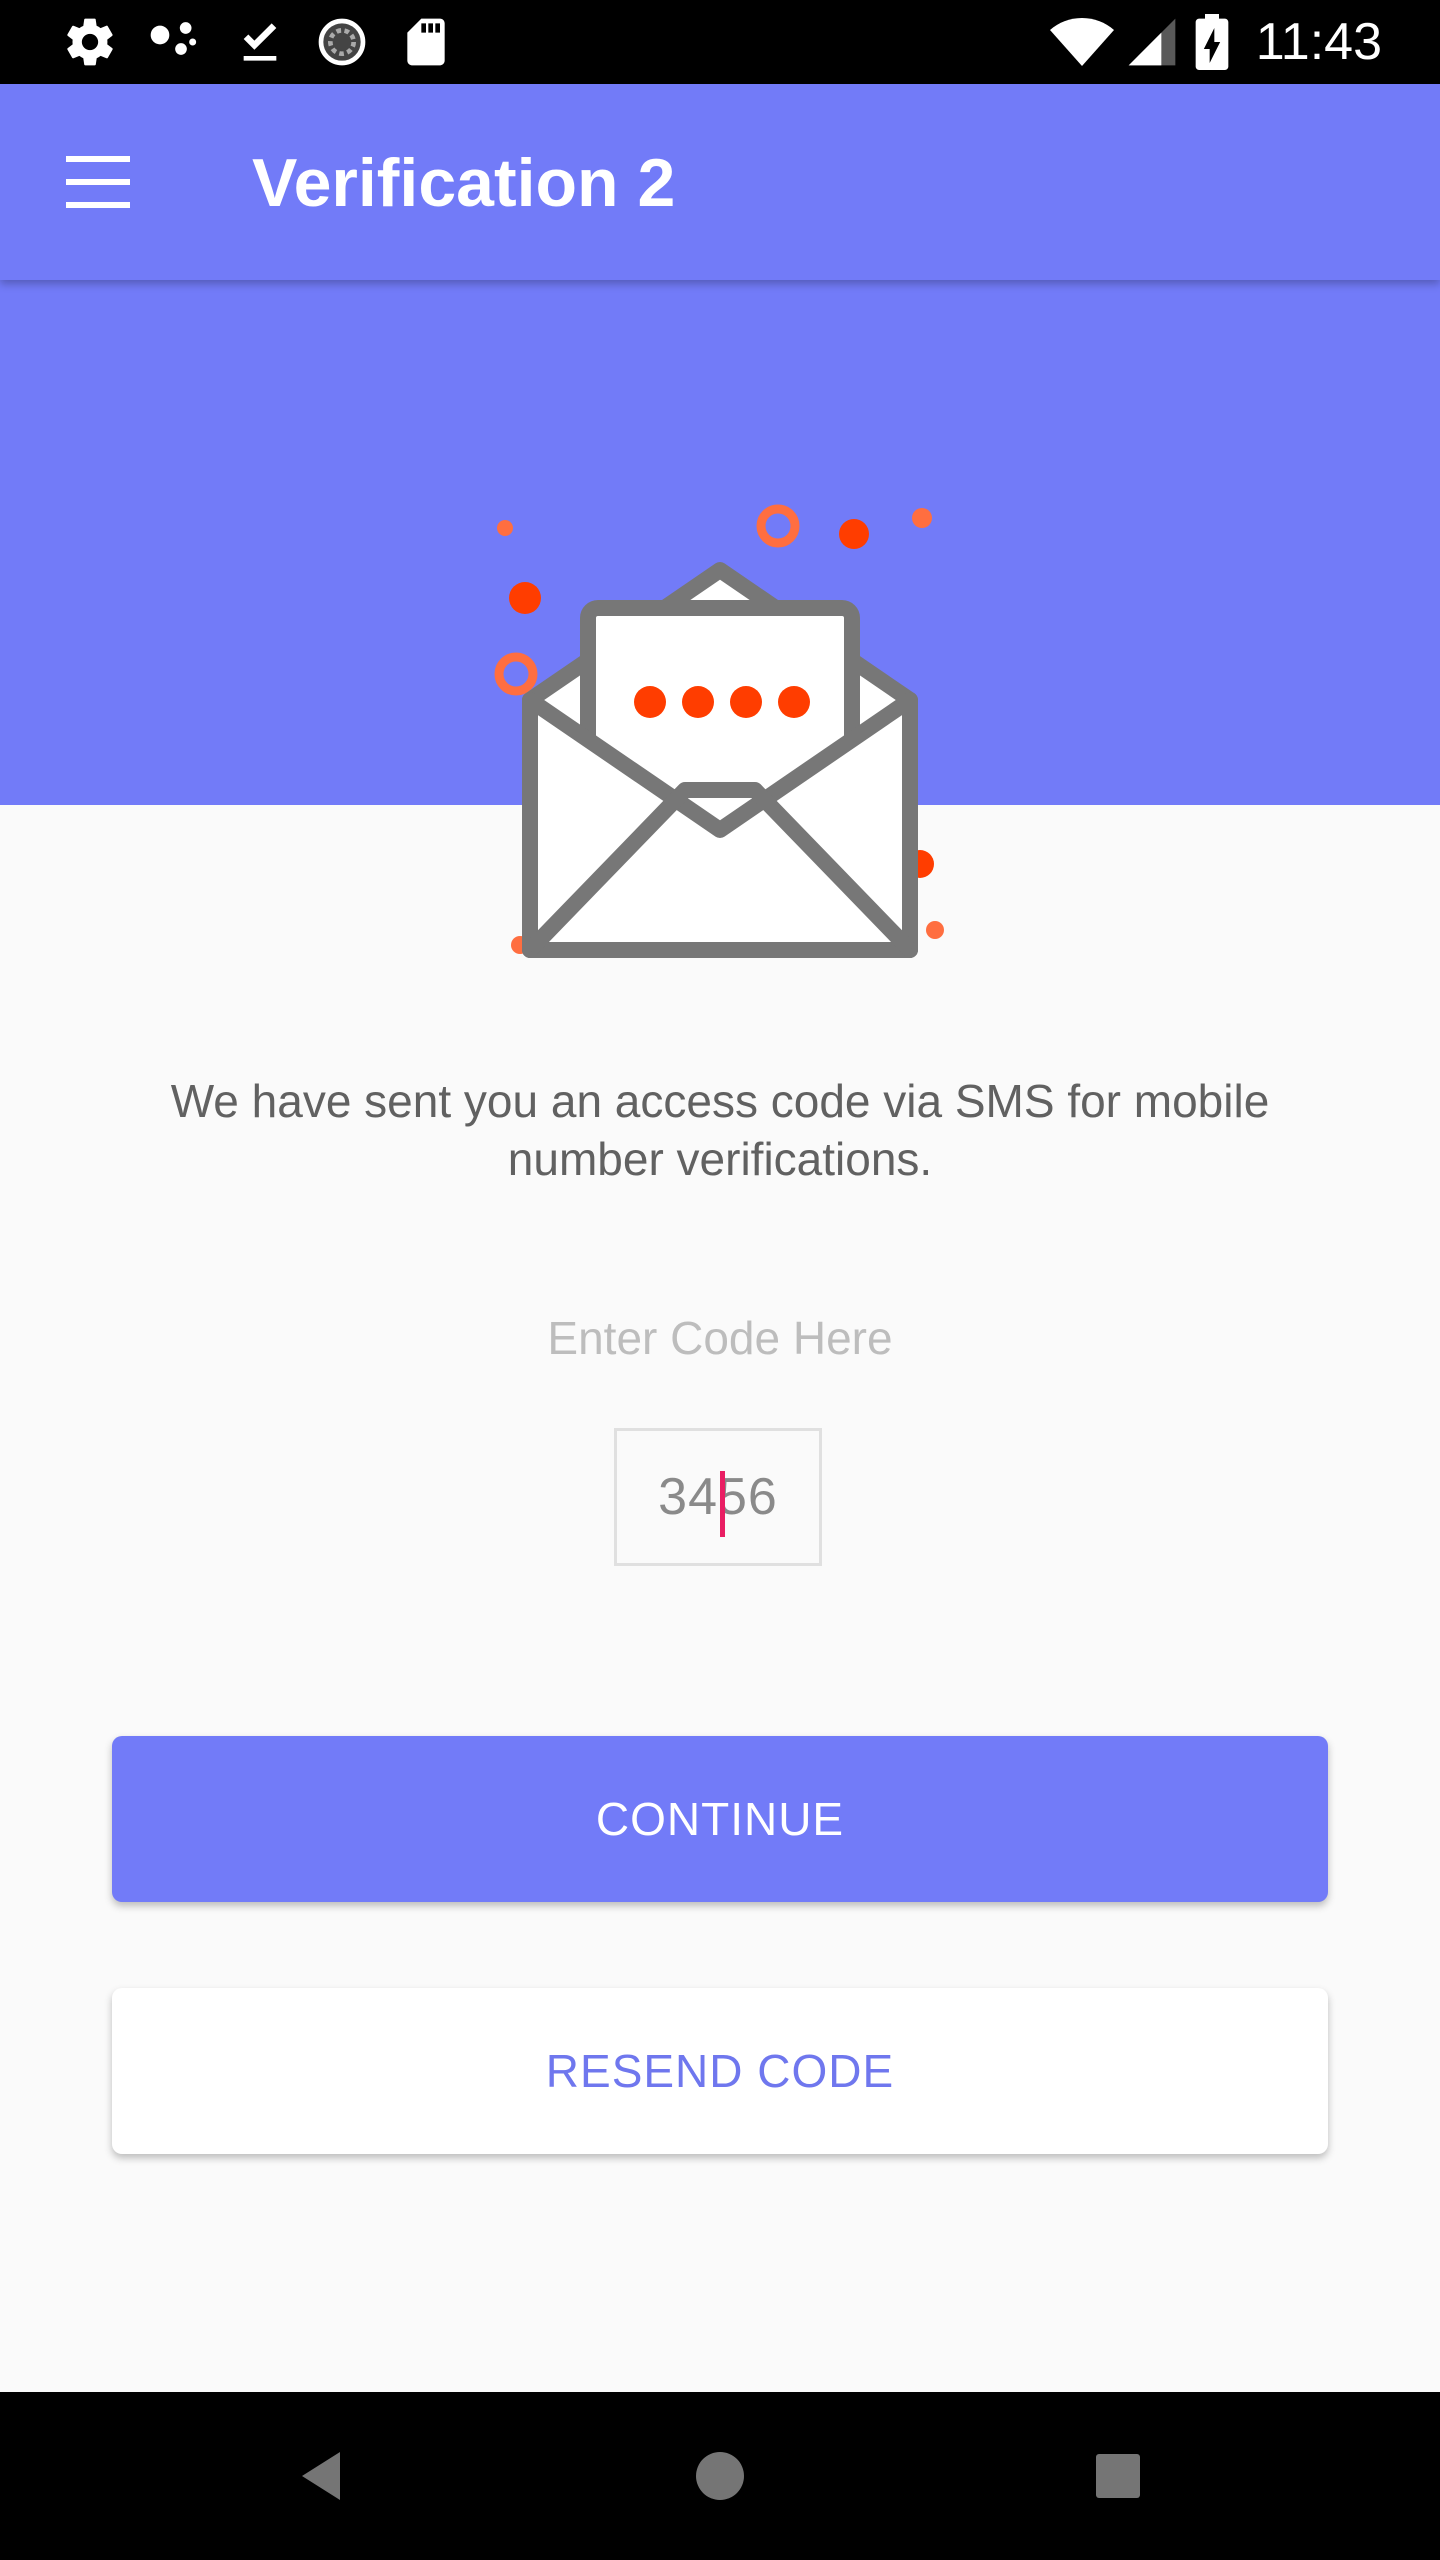 This screenshot has width=1440, height=2560. I want to click on recents-icon, so click(1118, 2476).